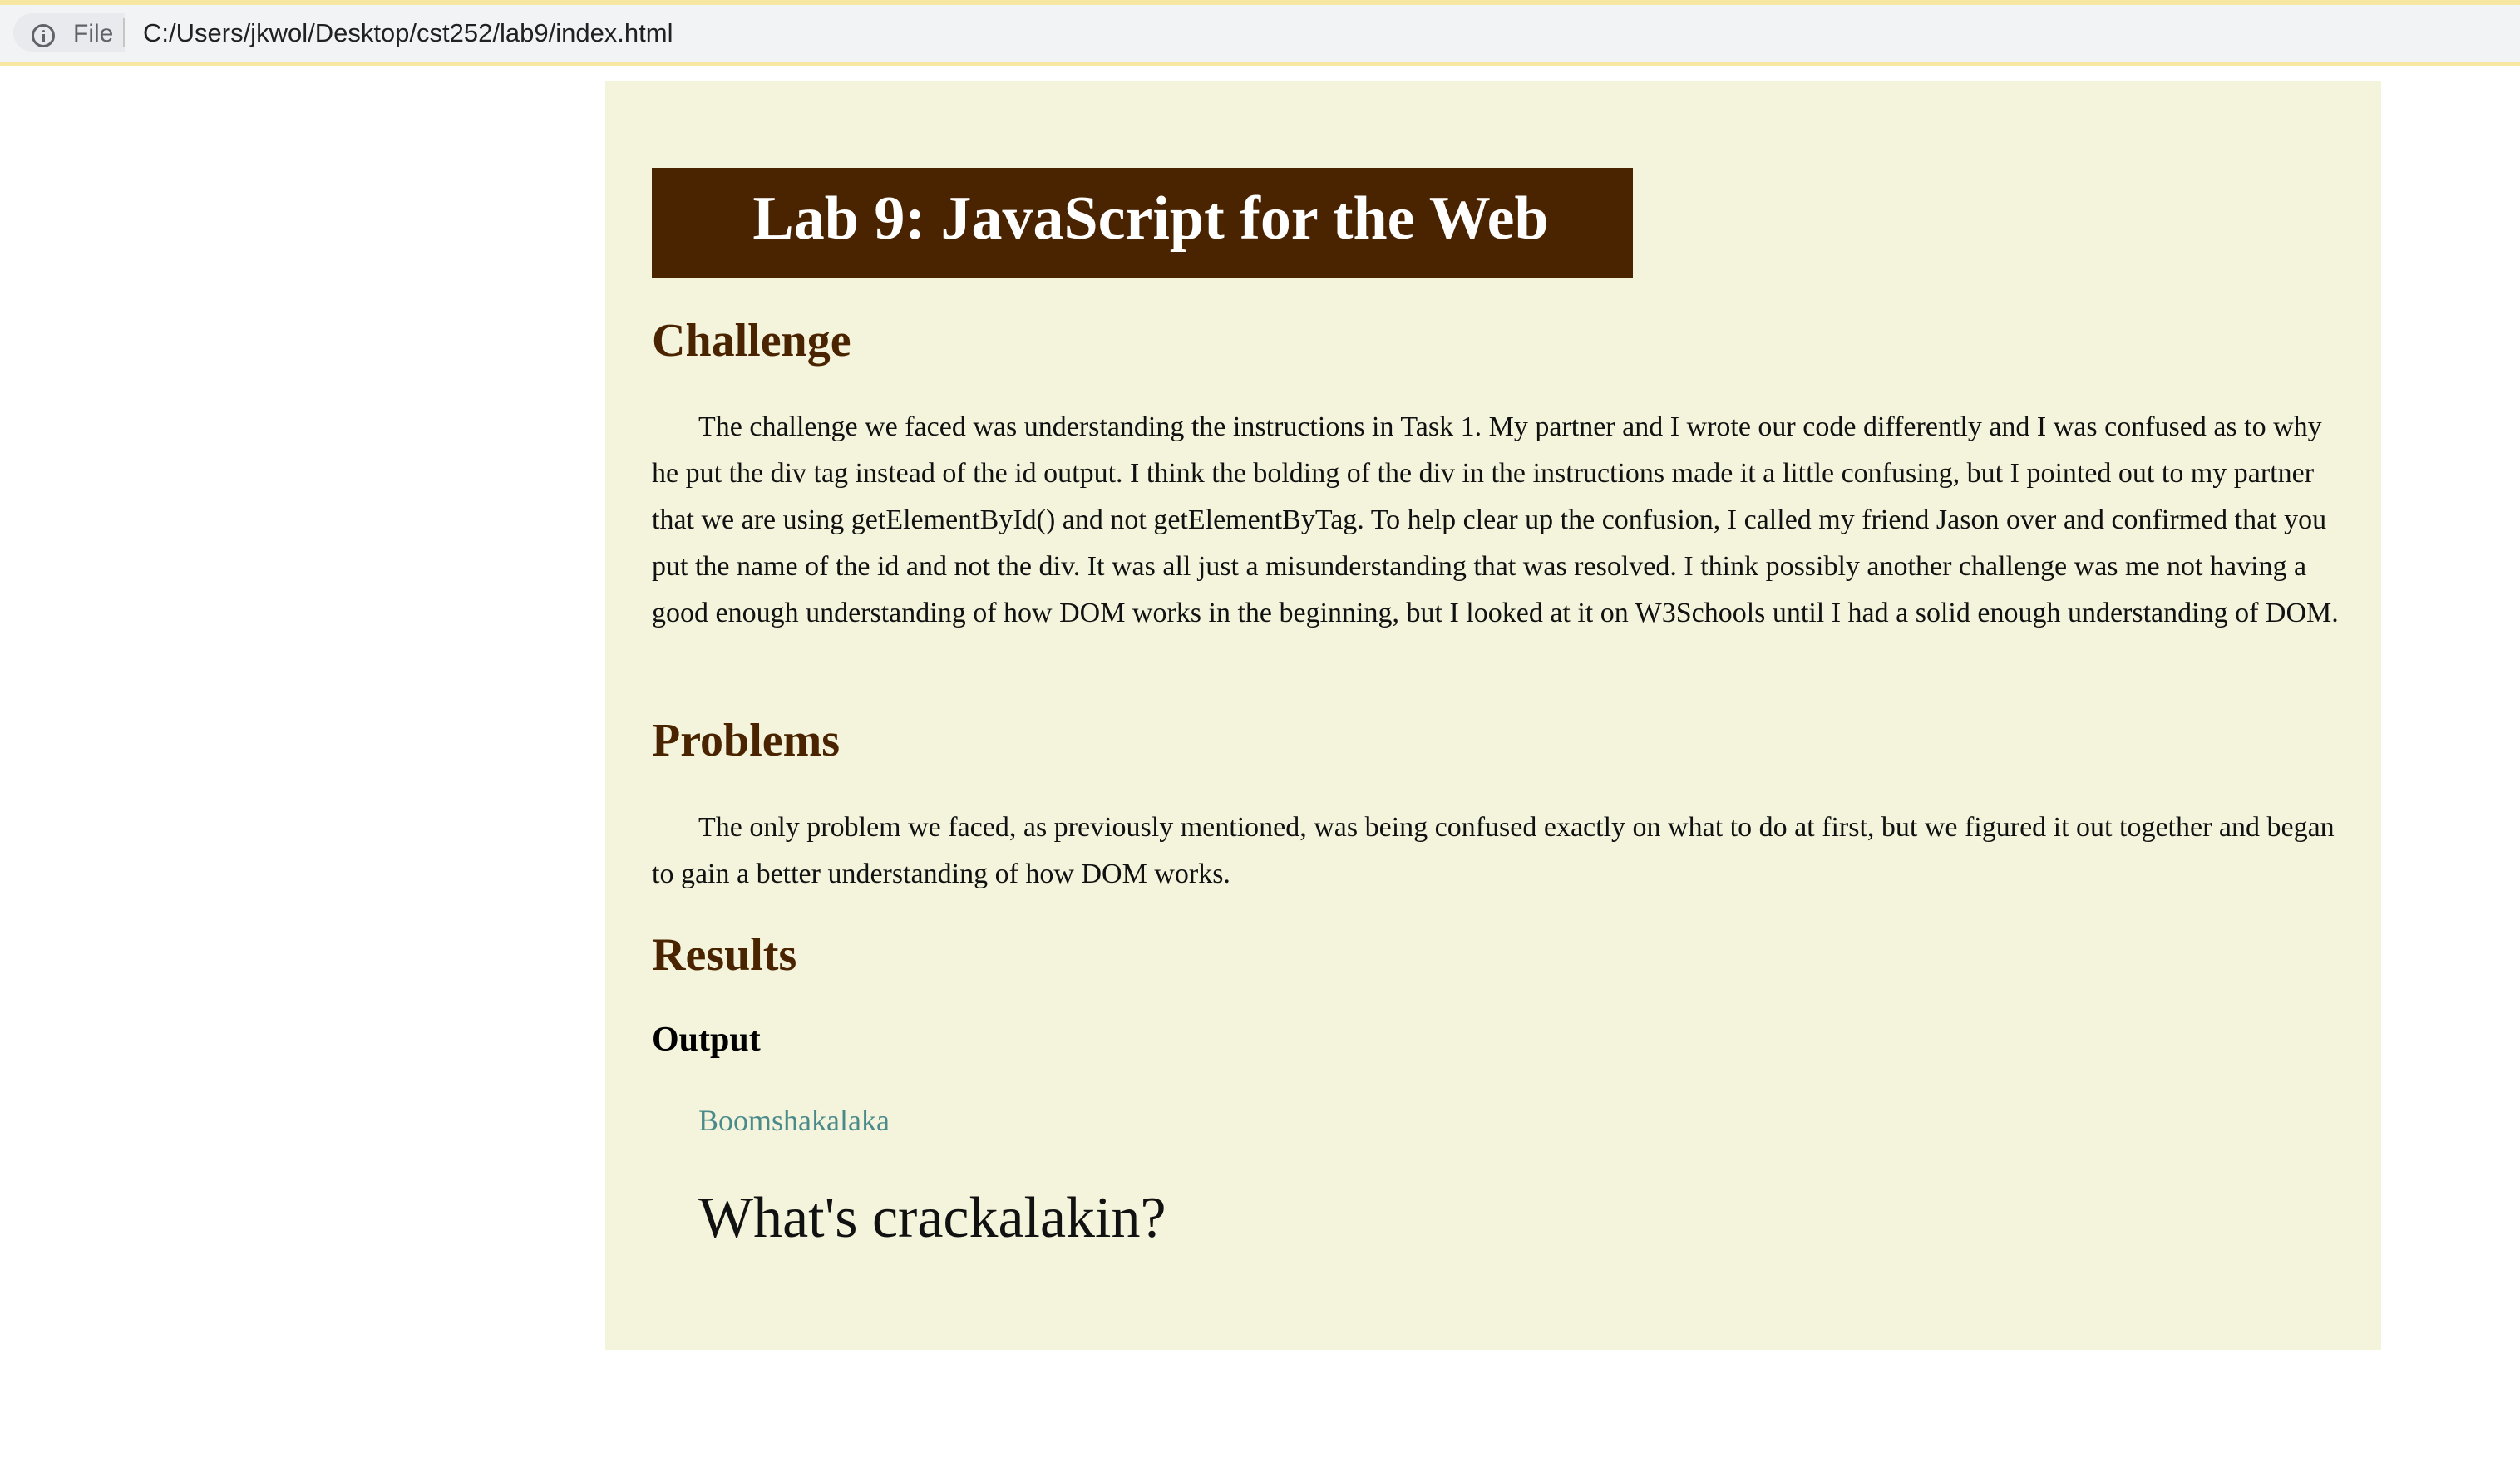 This screenshot has height=1457, width=2520. What do you see at coordinates (794, 1120) in the screenshot?
I see `output-link: Boomshakalaka` at bounding box center [794, 1120].